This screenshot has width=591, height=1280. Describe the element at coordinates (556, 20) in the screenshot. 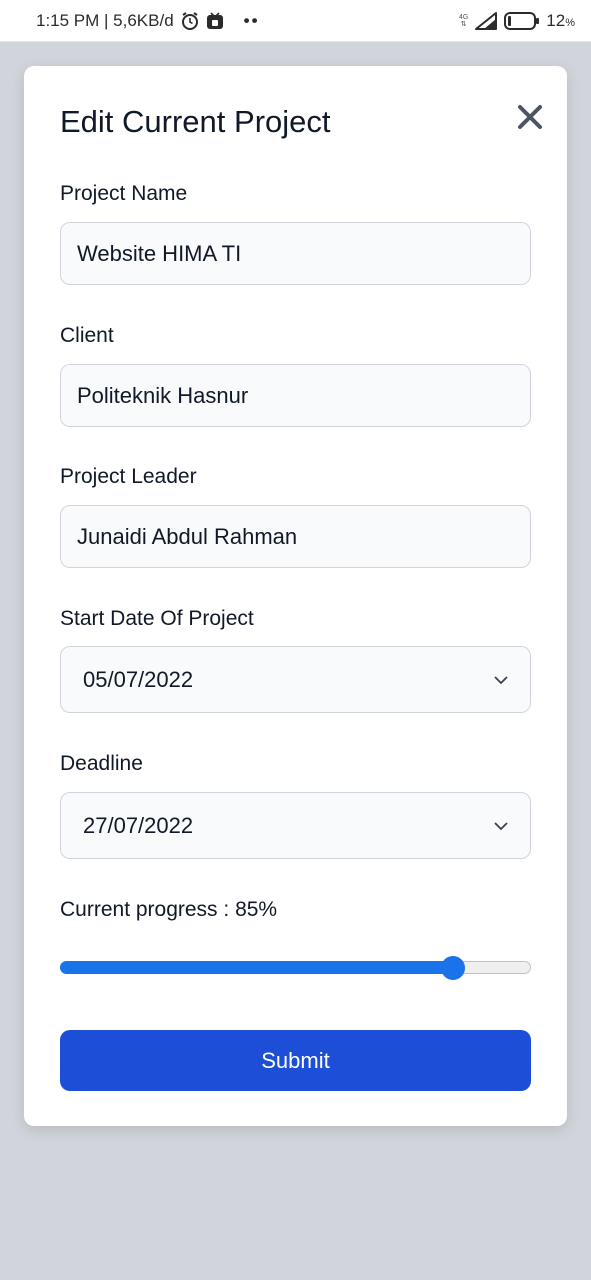

I see `battery-percent-value: 12` at that location.